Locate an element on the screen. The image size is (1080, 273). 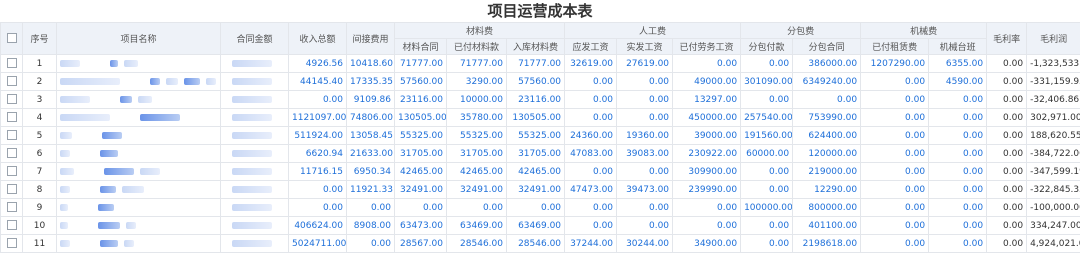
row-labor-actual: 39473.00 is located at coordinates (645, 189).